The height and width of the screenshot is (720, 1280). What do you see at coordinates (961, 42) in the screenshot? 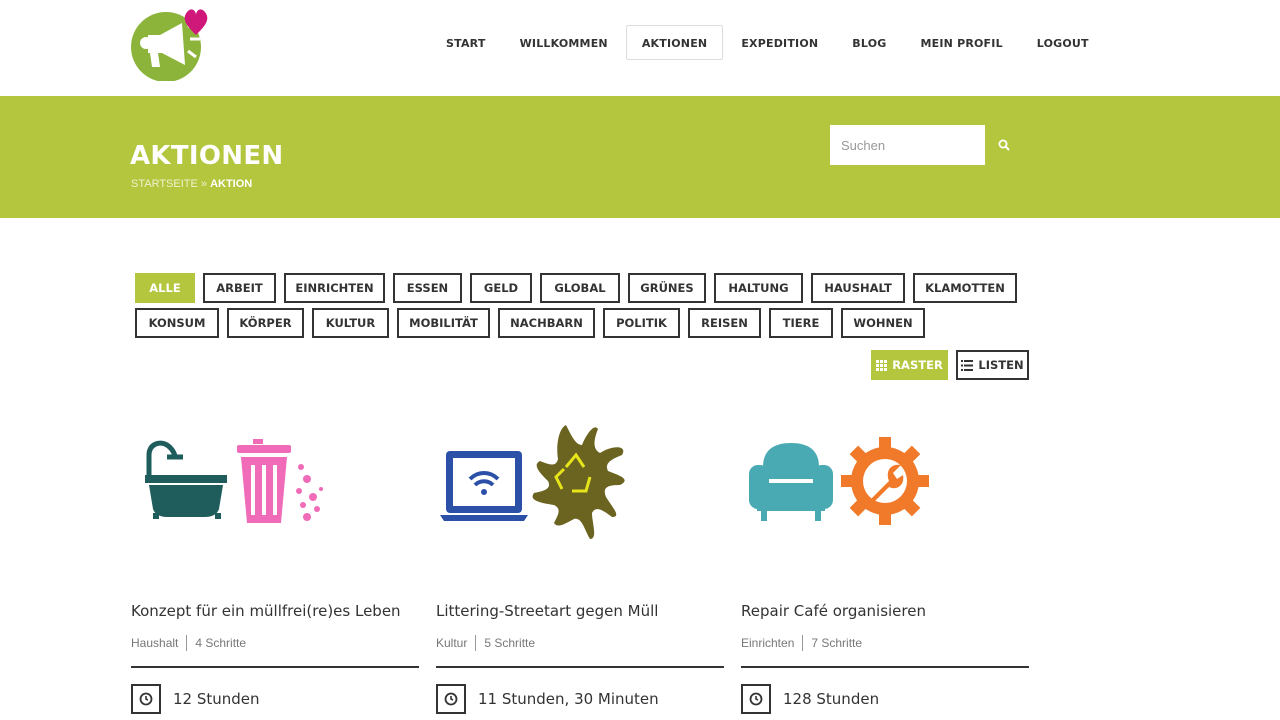
I see `nav-item-mein-profil: MEIN PROFIL` at bounding box center [961, 42].